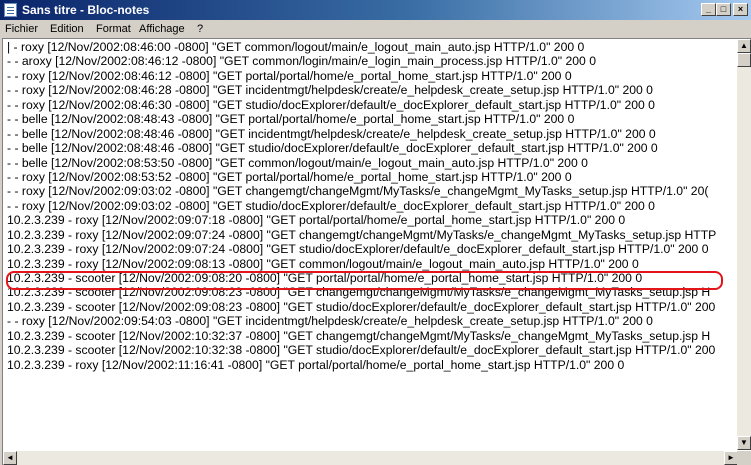  Describe the element at coordinates (744, 458) in the screenshot. I see `scrollbar-corner` at that location.